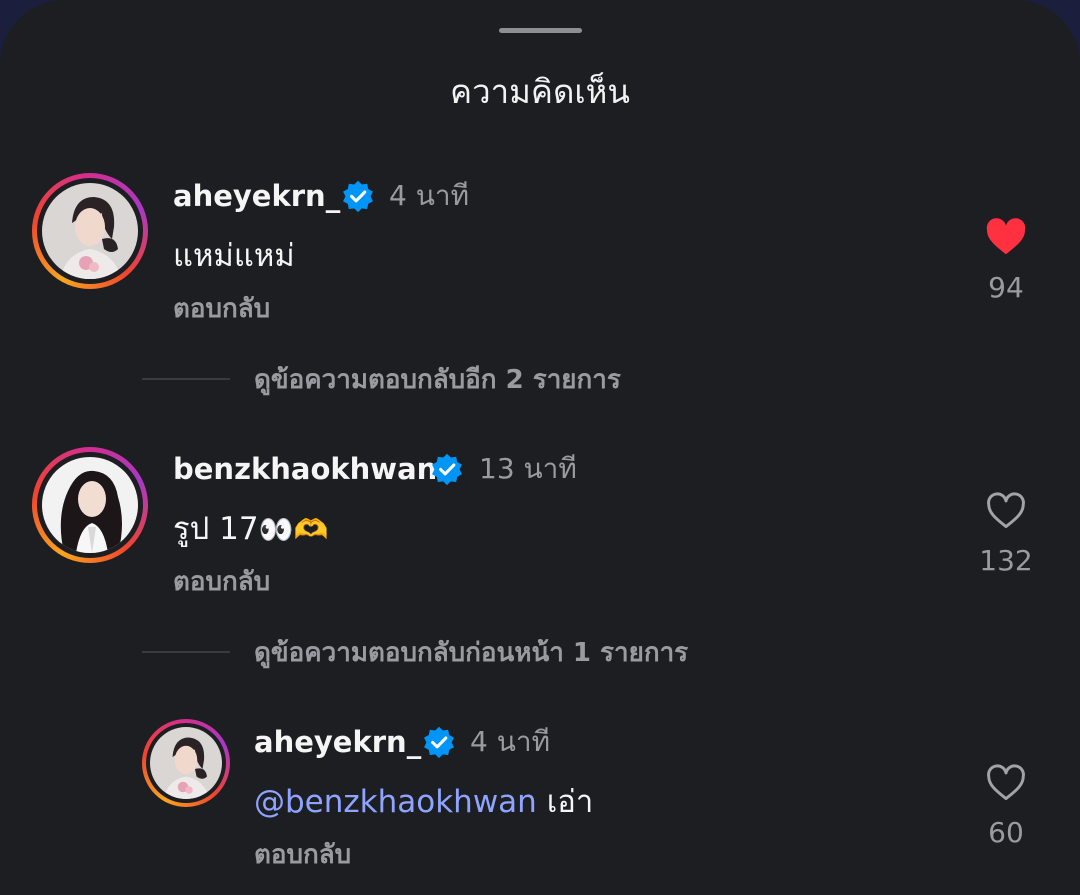  I want to click on comment-text: @benzkhaokhwan เอ่า, so click(423, 802).